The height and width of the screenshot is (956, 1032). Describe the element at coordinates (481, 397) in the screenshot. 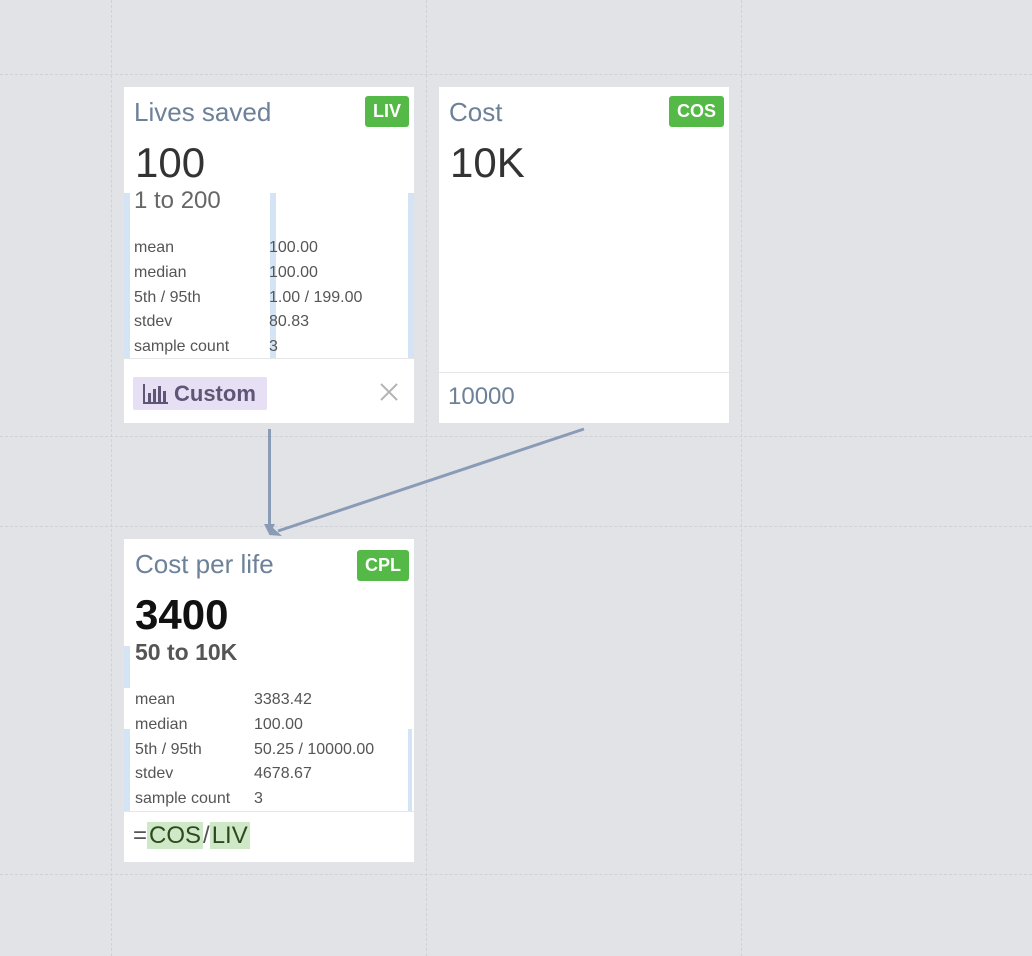

I see `value-input: 10000` at that location.